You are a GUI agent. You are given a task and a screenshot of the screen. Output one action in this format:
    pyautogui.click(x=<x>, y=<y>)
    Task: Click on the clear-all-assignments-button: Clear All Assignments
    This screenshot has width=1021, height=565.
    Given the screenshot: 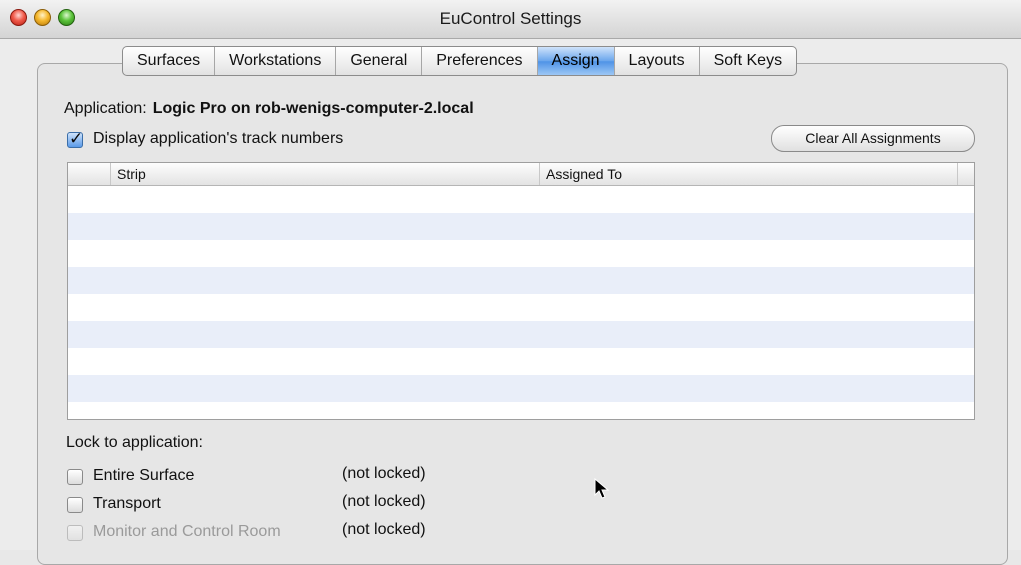 What is the action you would take?
    pyautogui.click(x=873, y=138)
    